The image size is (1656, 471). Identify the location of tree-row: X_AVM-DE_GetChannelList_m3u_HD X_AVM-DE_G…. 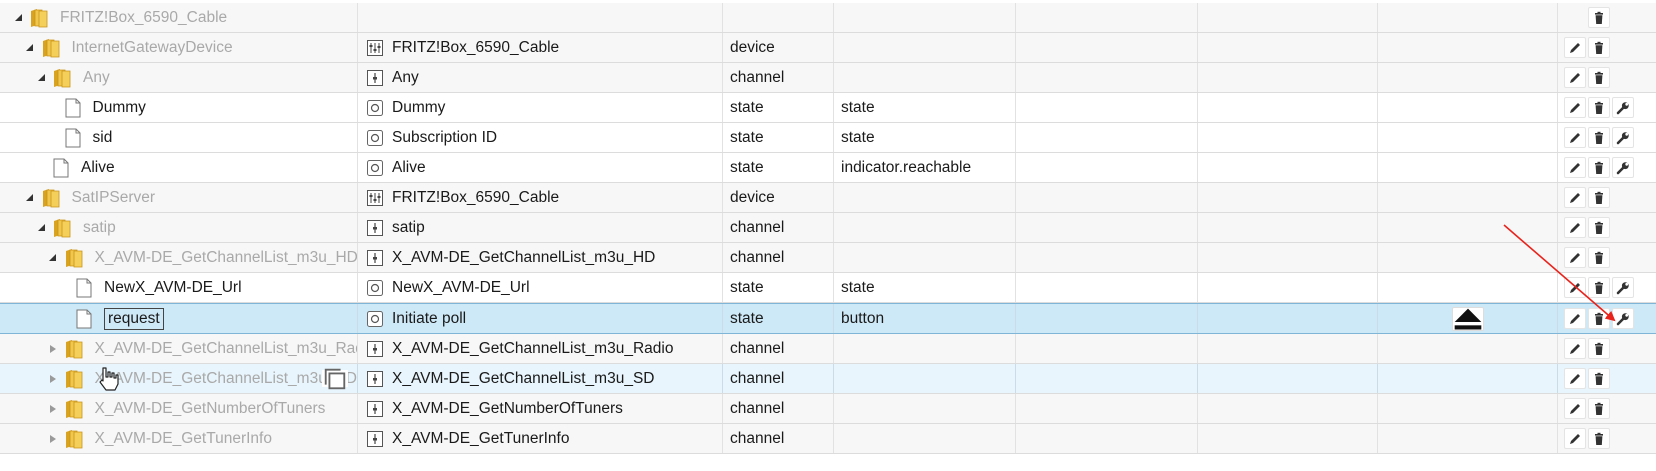
(828, 258).